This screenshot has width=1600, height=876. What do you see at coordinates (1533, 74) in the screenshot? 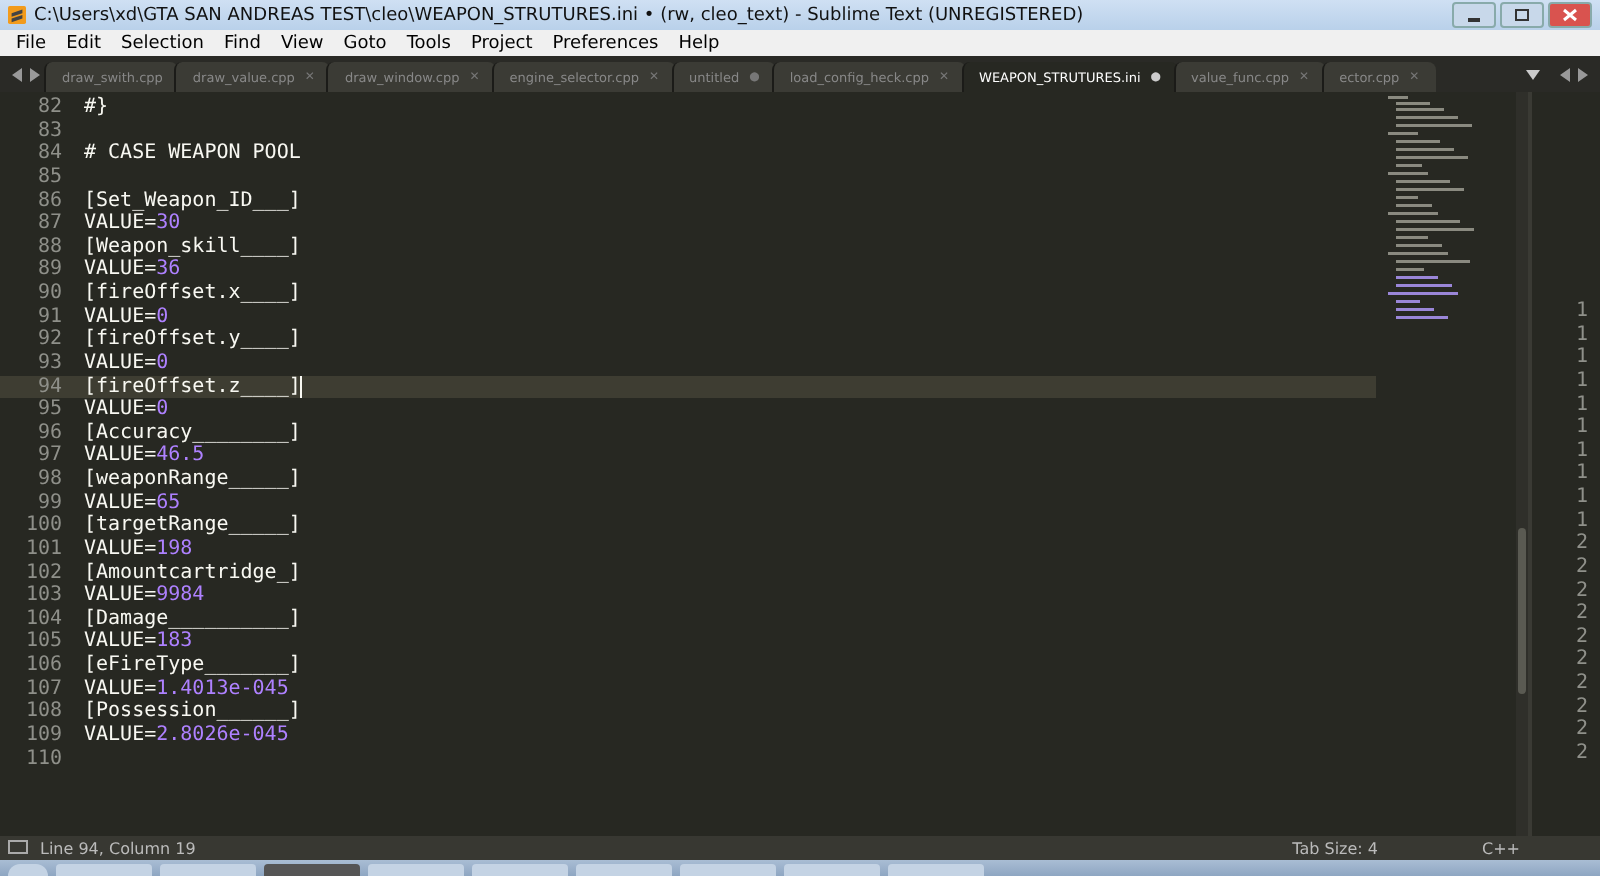
I see `dropdown-icon` at bounding box center [1533, 74].